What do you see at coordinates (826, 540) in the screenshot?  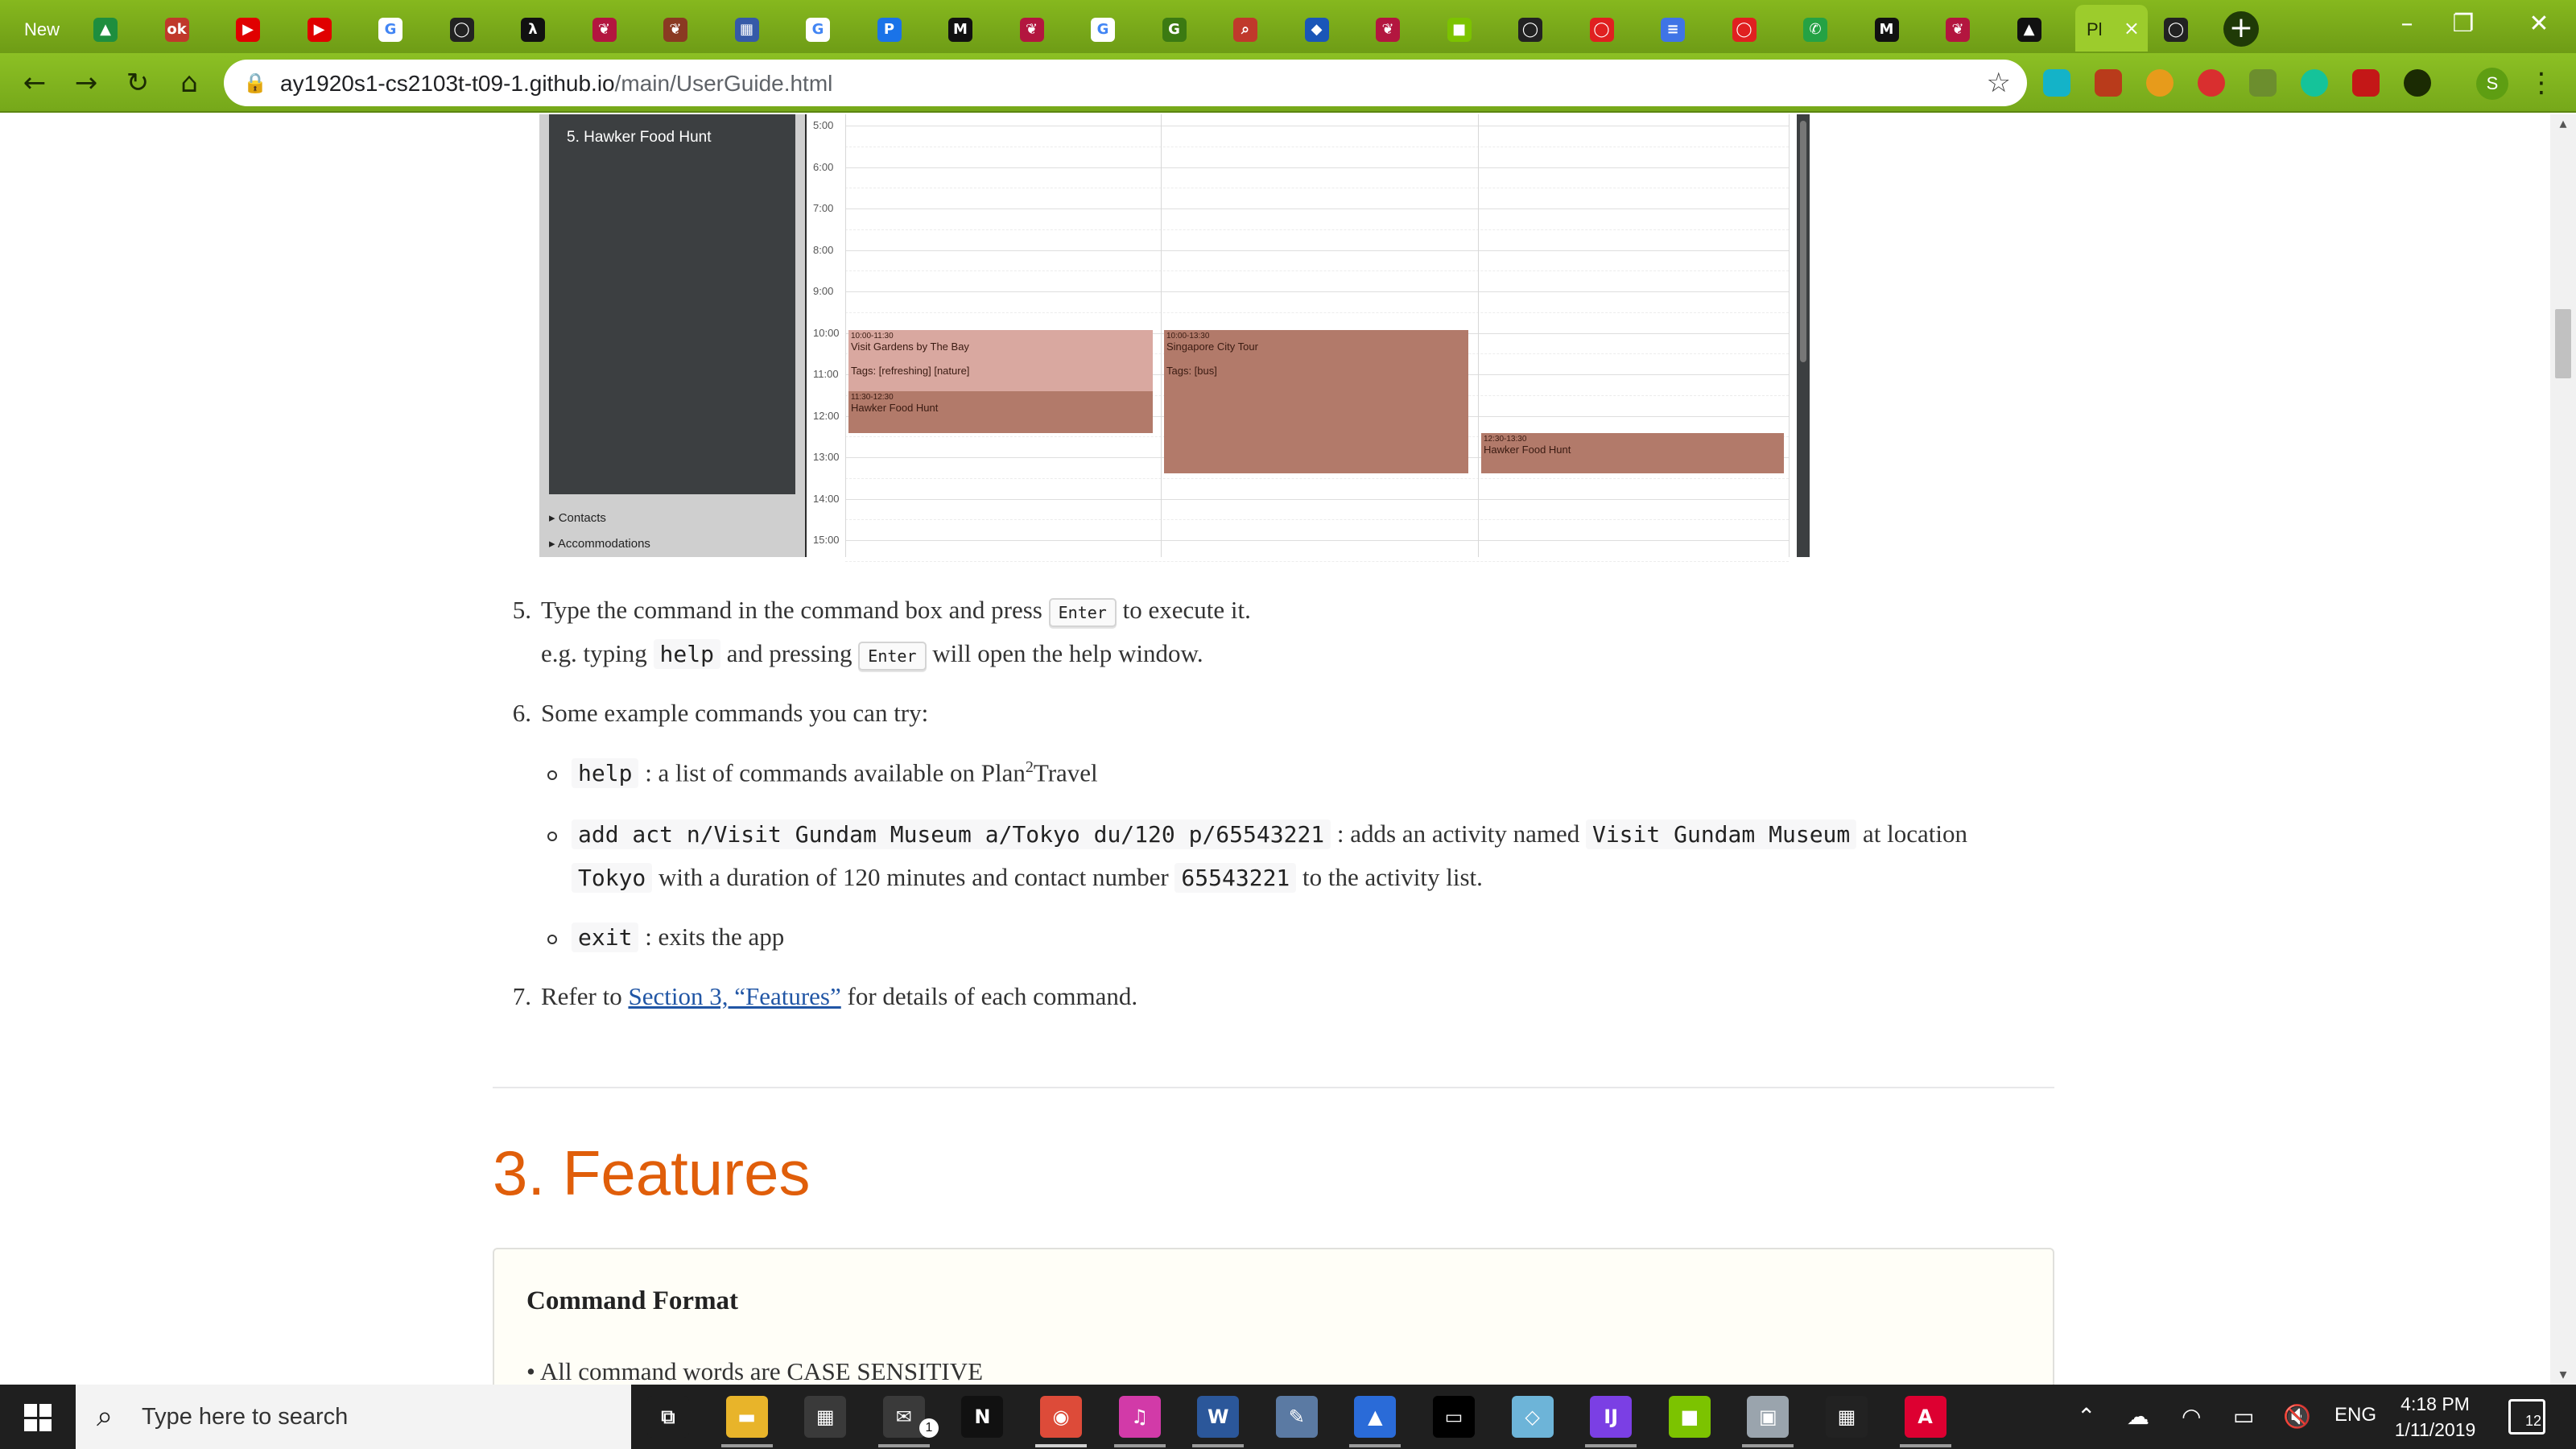 I see `hour-label: 15:00` at bounding box center [826, 540].